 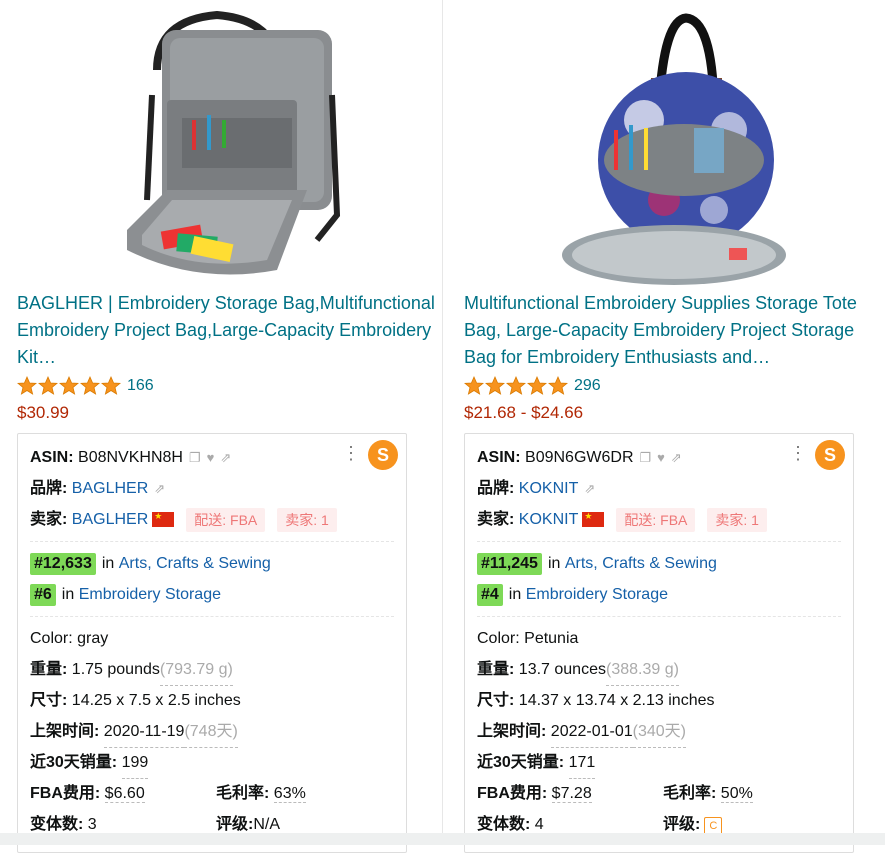 I want to click on rating-count: 296, so click(x=587, y=386).